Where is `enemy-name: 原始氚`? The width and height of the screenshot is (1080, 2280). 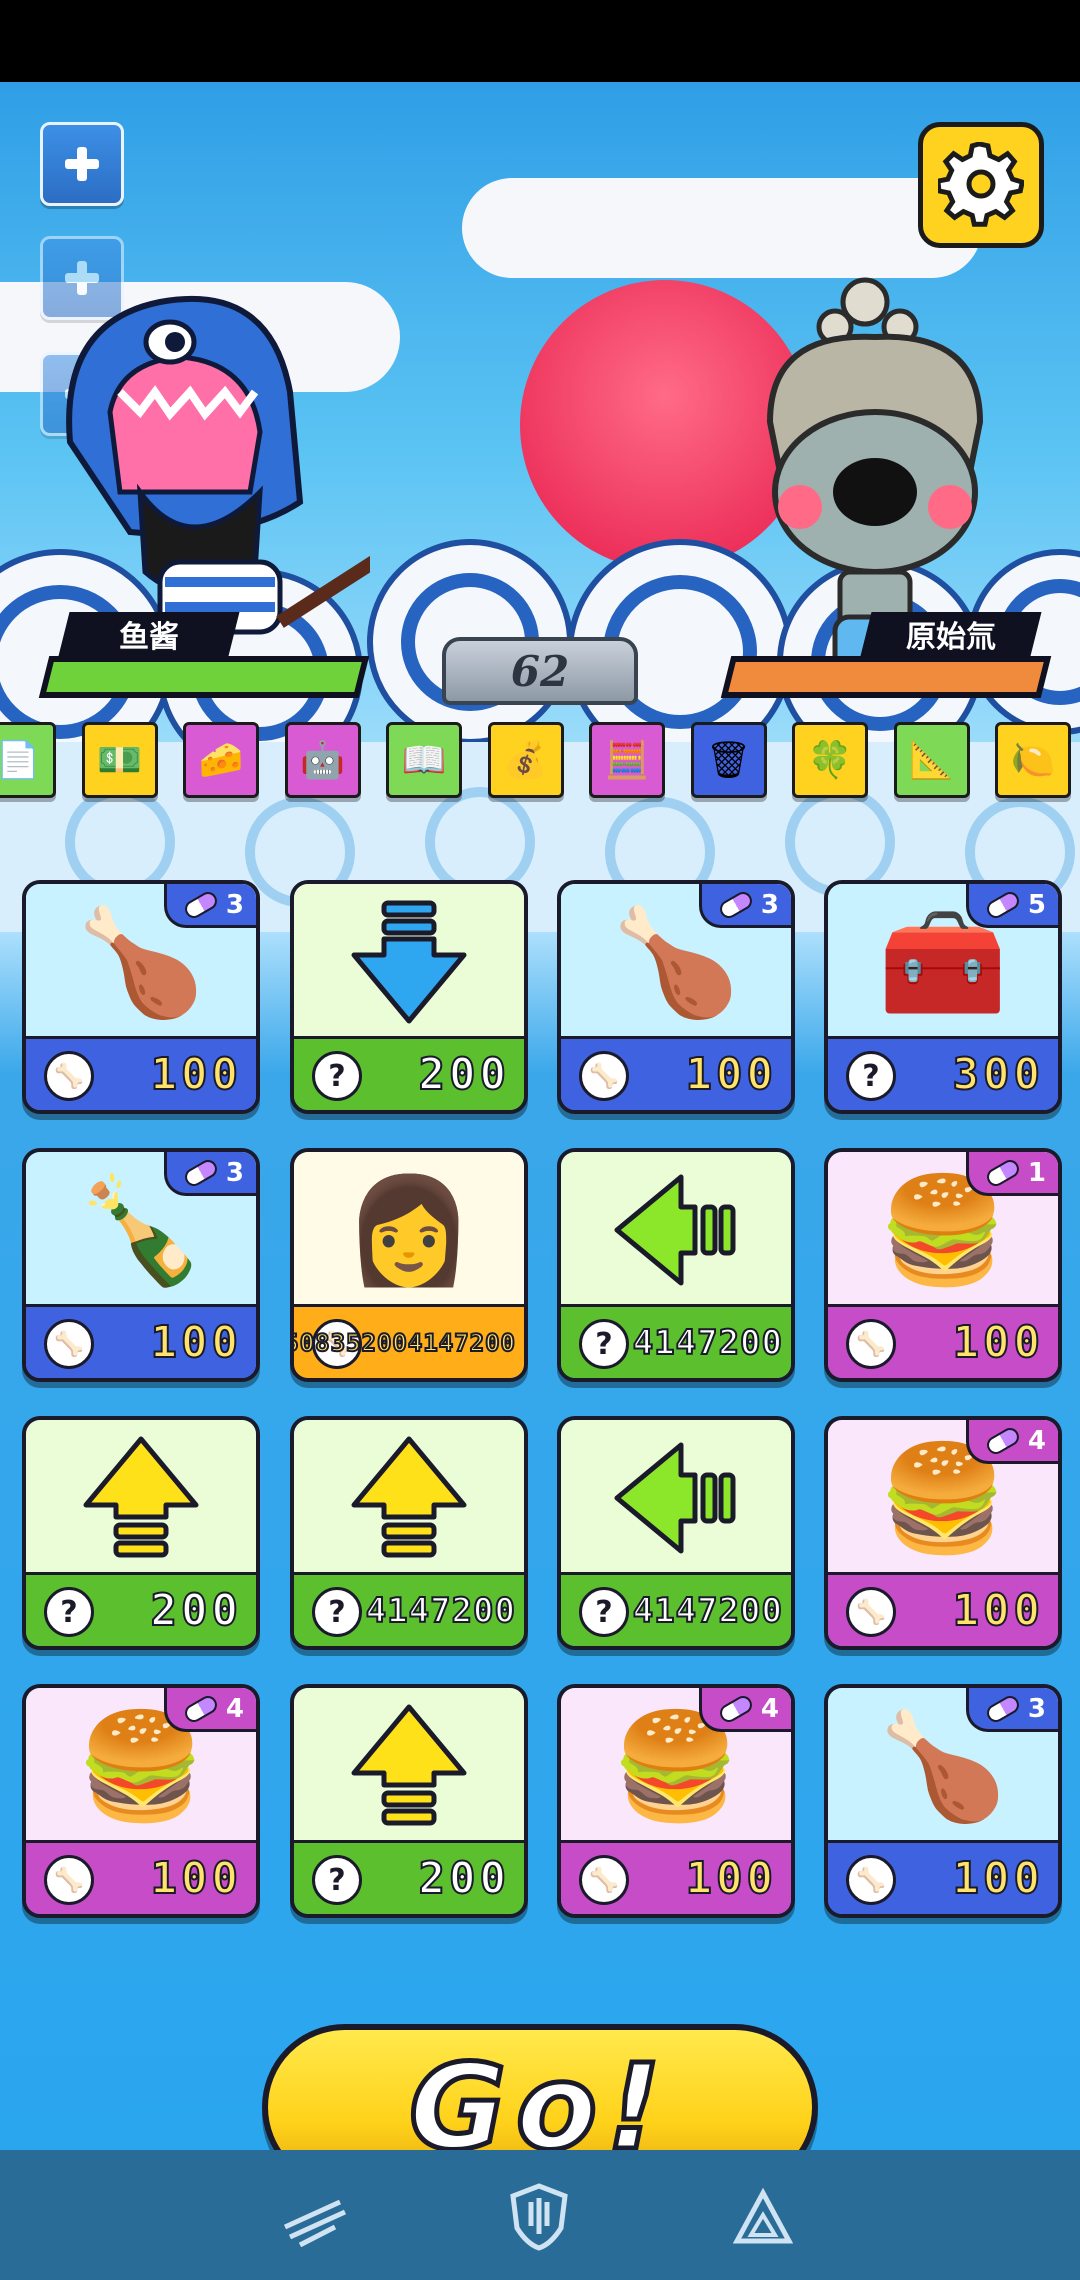
enemy-name: 原始氚 is located at coordinates (951, 637).